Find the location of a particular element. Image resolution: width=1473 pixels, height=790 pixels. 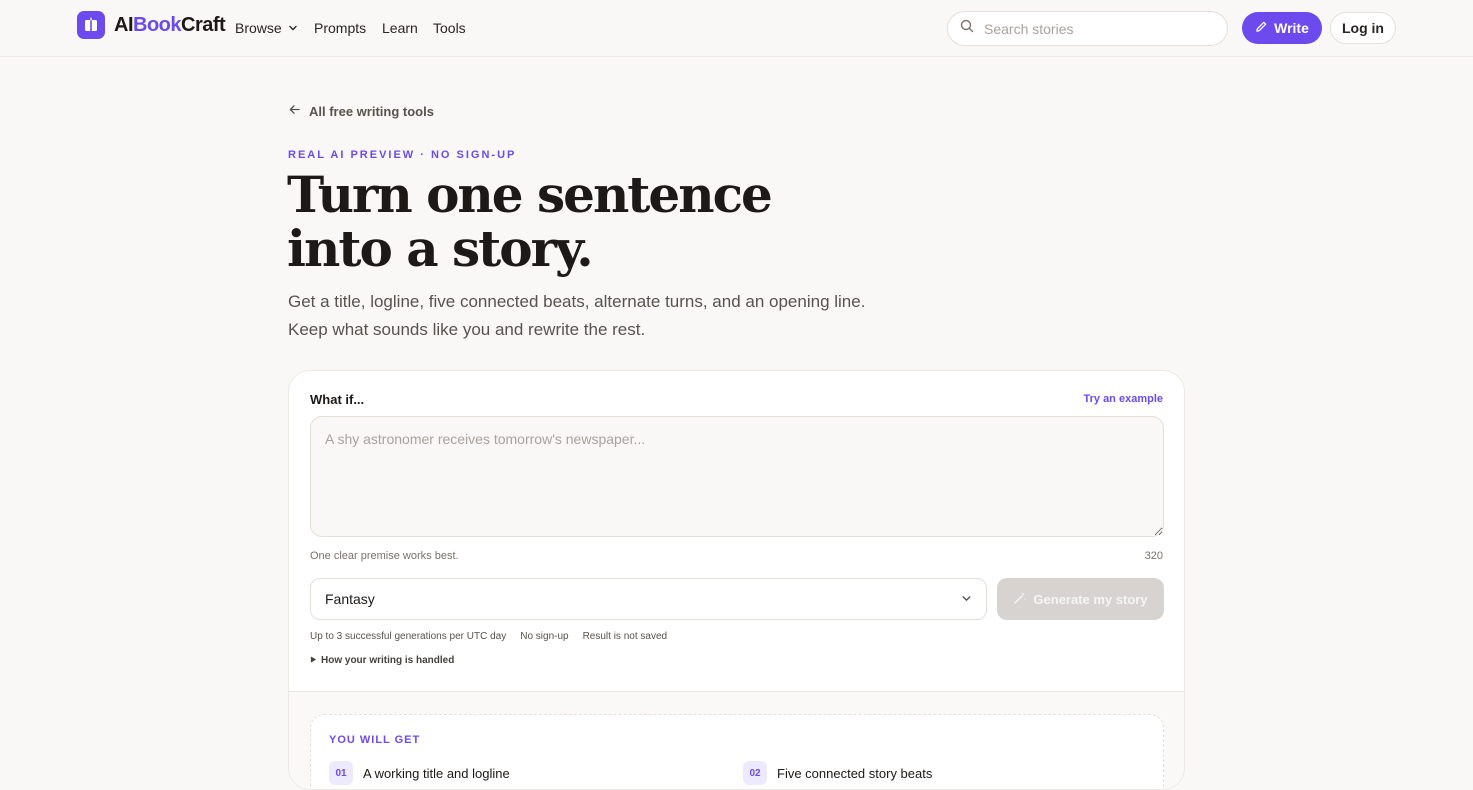

note-not-saved: Result is not saved is located at coordinates (625, 636).